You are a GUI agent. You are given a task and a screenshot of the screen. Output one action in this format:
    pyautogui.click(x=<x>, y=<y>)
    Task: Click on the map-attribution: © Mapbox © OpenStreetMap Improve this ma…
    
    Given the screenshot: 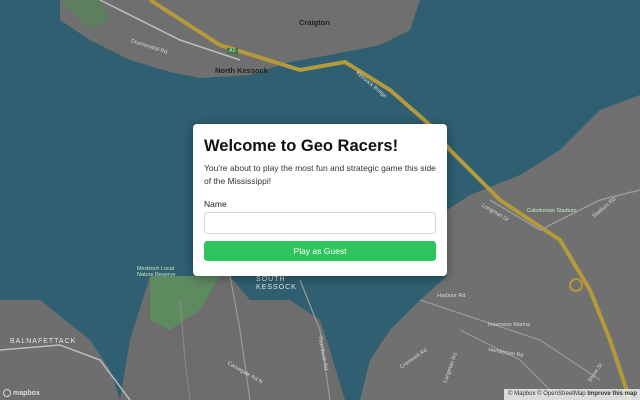 What is the action you would take?
    pyautogui.click(x=572, y=394)
    